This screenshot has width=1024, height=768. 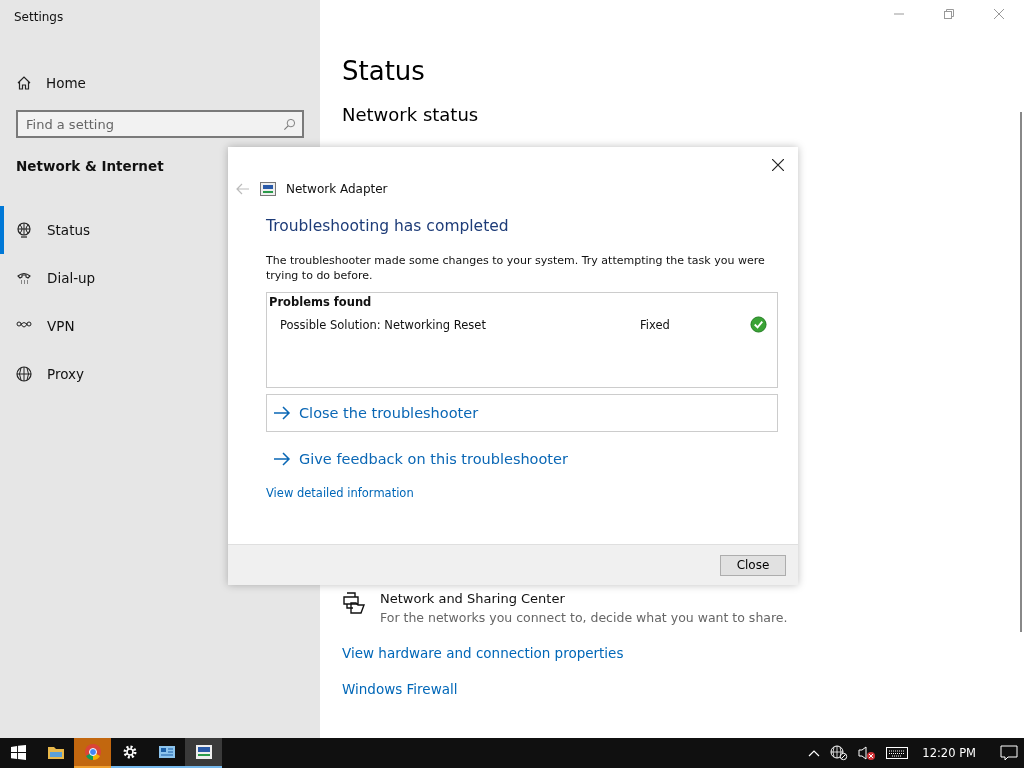 What do you see at coordinates (384, 72) in the screenshot?
I see `page-title: Status` at bounding box center [384, 72].